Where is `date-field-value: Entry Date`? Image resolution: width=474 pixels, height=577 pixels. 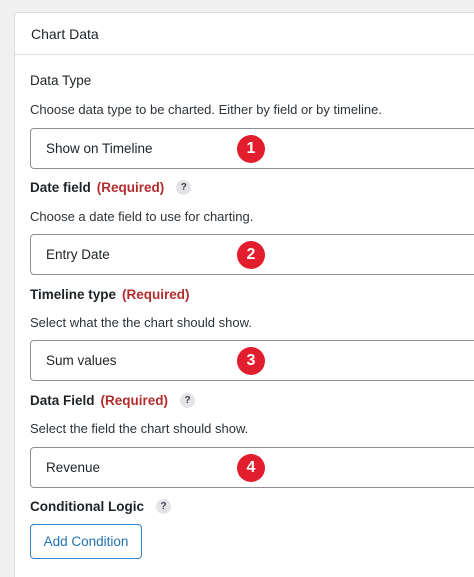
date-field-value: Entry Date is located at coordinates (78, 254).